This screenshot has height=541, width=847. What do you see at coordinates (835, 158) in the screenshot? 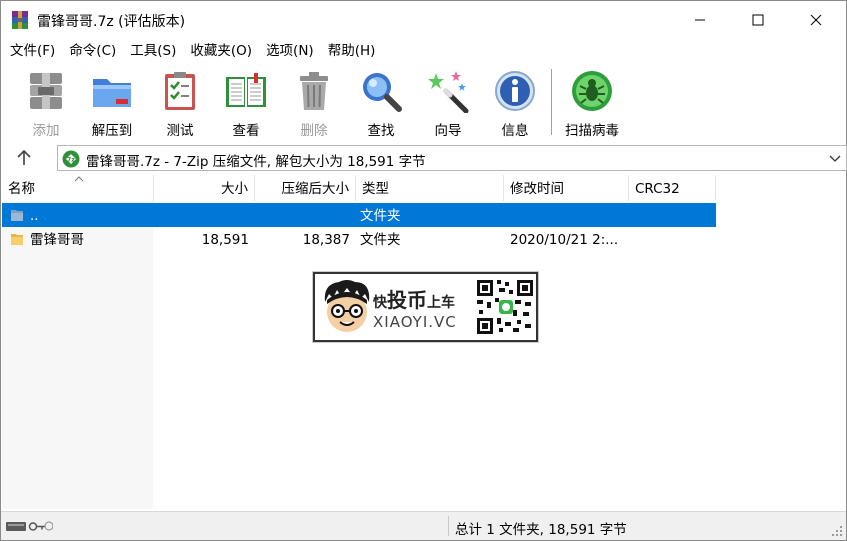
I see `chevron-down-icon` at bounding box center [835, 158].